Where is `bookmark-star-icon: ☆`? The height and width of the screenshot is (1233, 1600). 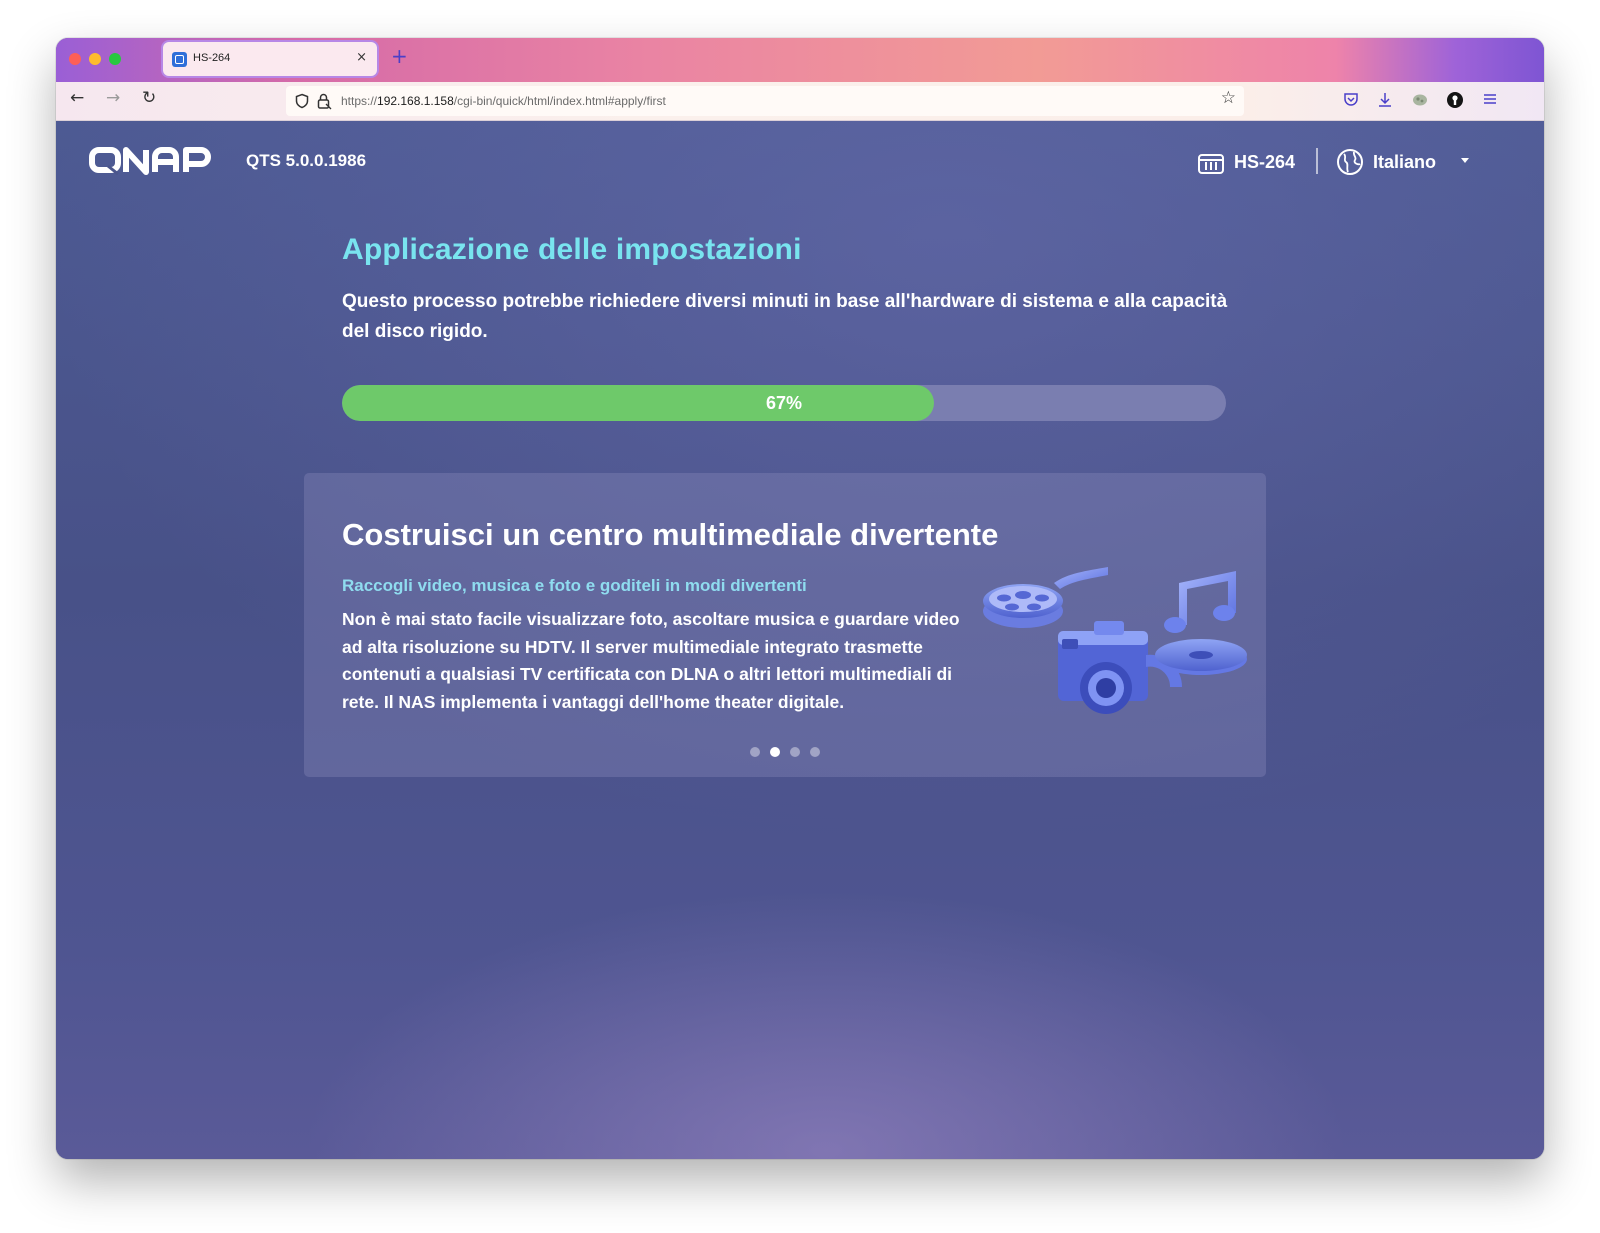 bookmark-star-icon: ☆ is located at coordinates (1228, 98).